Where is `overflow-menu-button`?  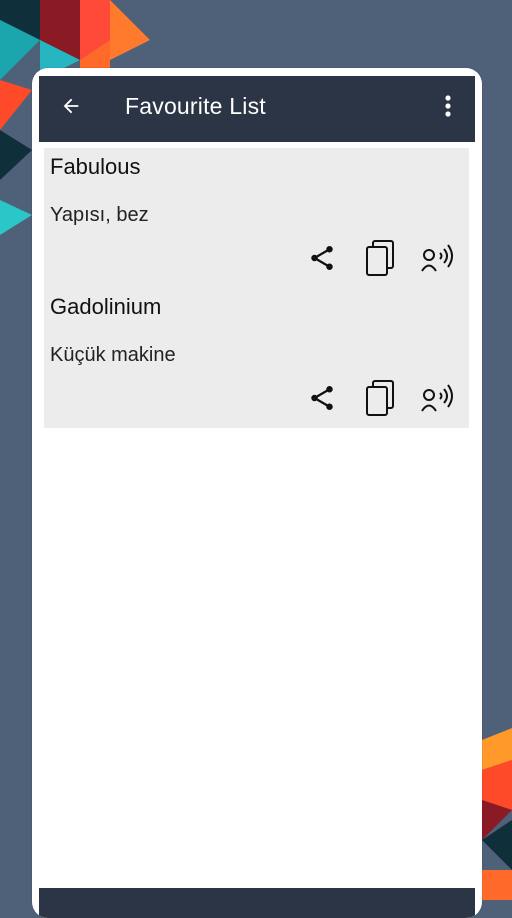
overflow-menu-button is located at coordinates (448, 108).